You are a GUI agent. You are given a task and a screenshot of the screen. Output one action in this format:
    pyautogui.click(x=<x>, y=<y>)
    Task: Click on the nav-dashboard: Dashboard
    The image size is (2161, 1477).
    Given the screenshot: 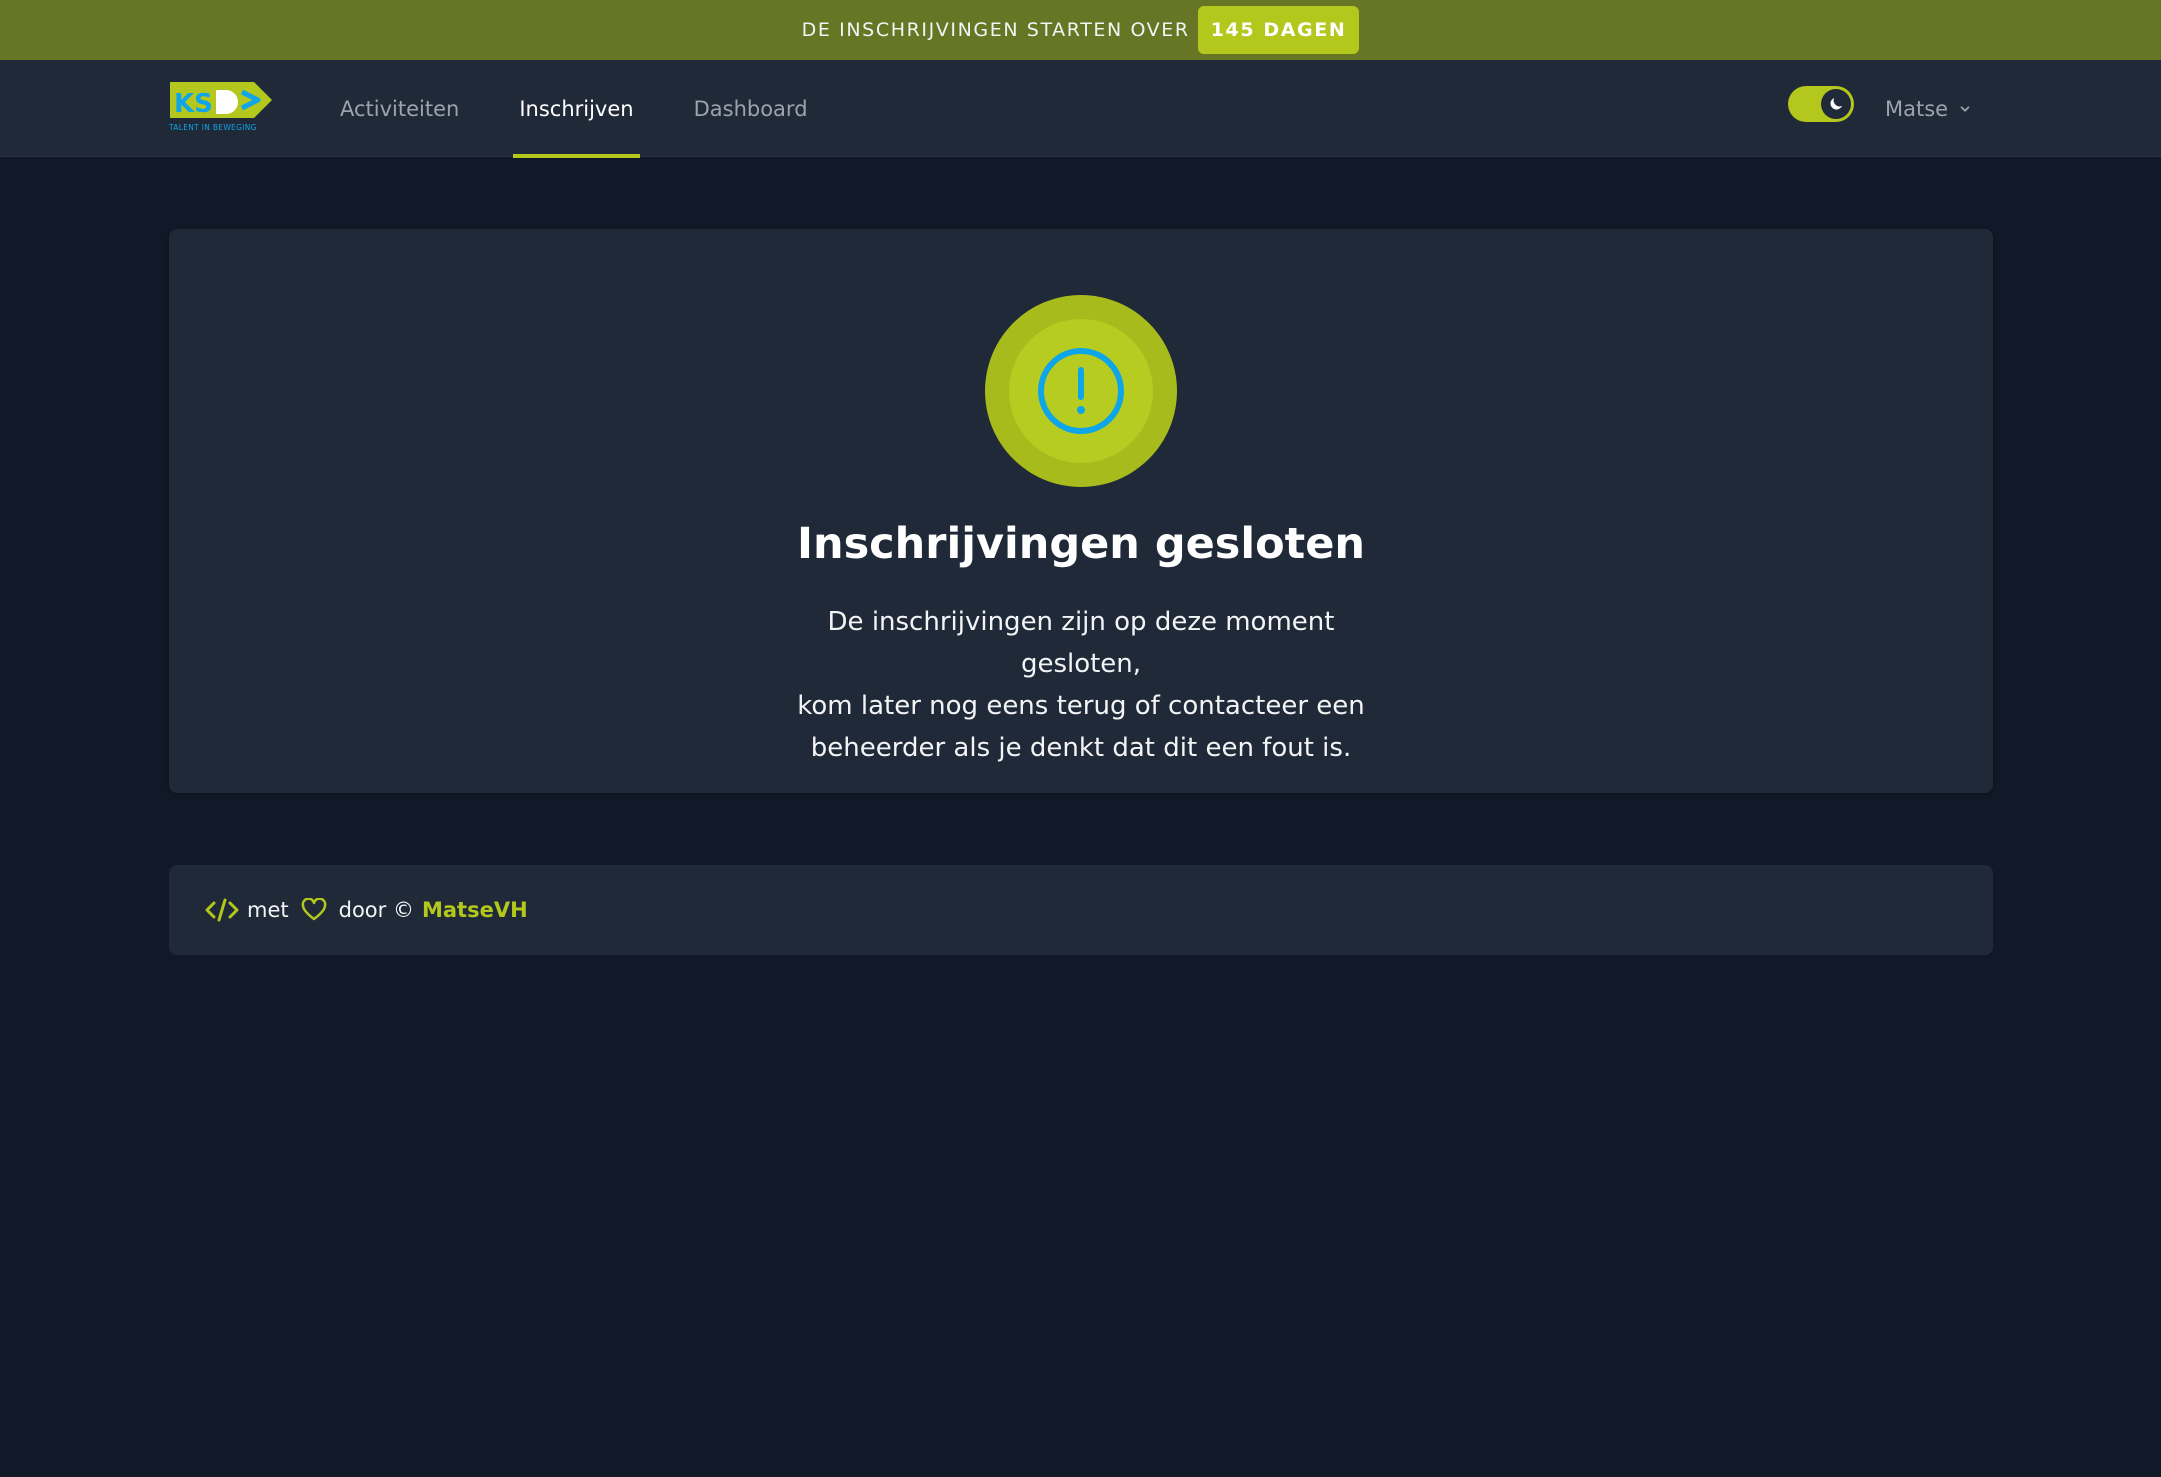 What is the action you would take?
    pyautogui.click(x=751, y=108)
    